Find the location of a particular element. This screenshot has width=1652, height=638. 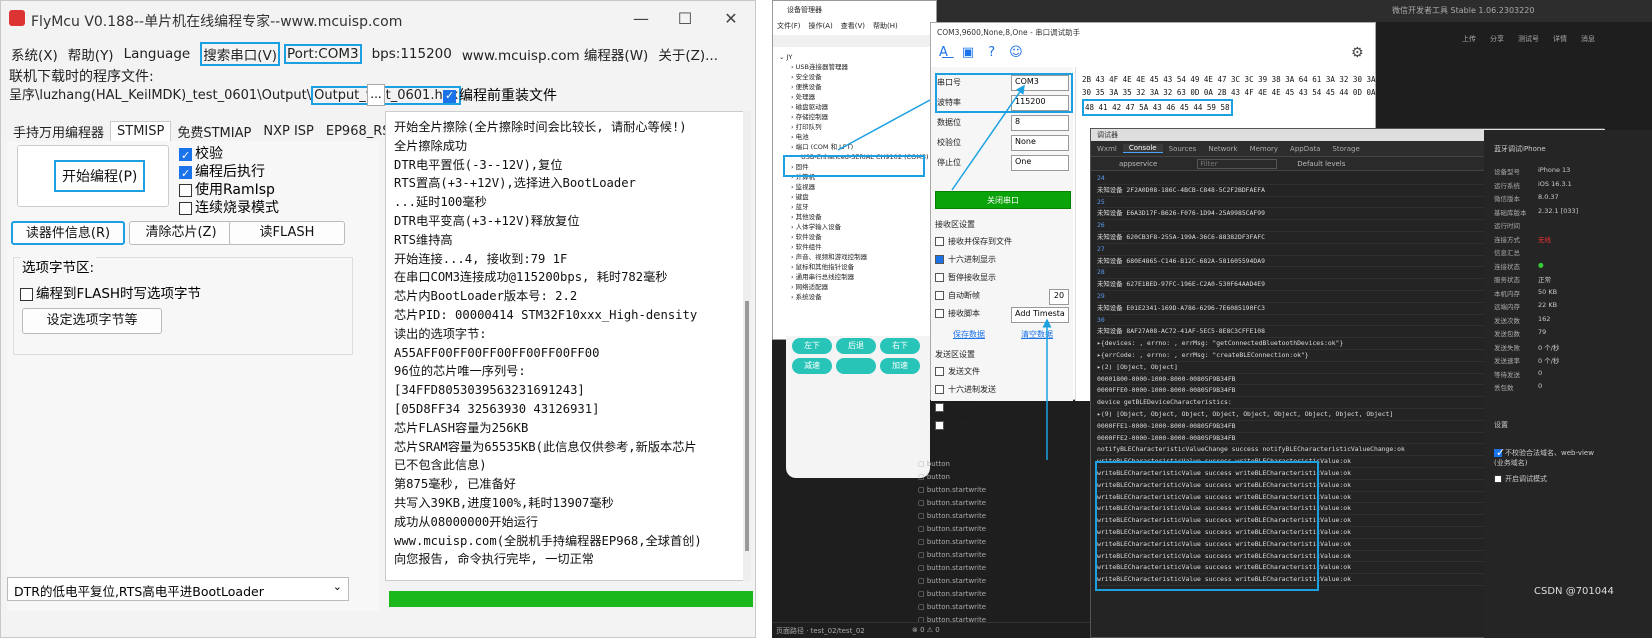

option-label: 使用RamIsp is located at coordinates (235, 190).